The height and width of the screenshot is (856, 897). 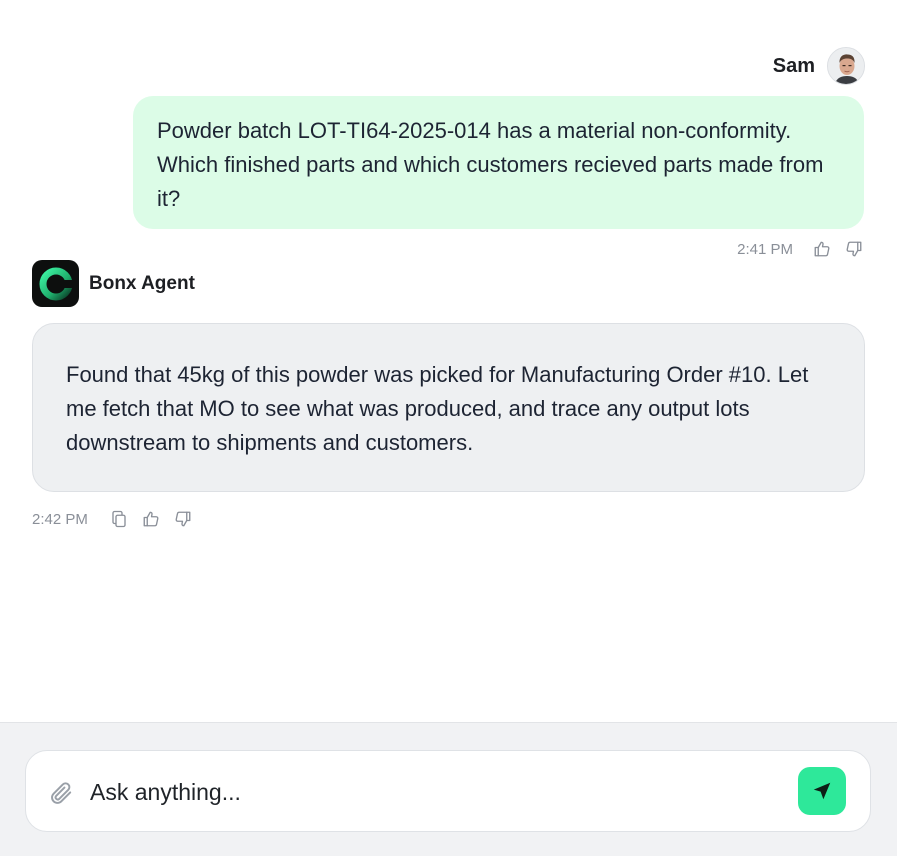 I want to click on user-message-header: Sam, so click(x=819, y=66).